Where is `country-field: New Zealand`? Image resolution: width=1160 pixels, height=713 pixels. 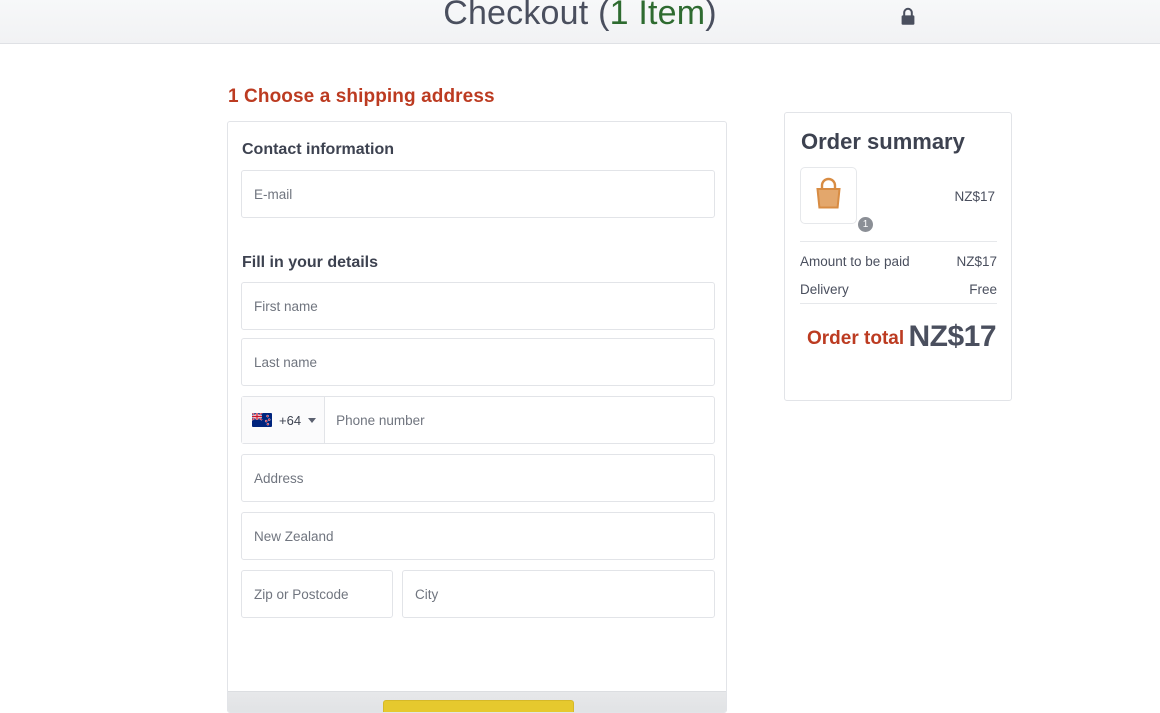
country-field: New Zealand is located at coordinates (478, 536).